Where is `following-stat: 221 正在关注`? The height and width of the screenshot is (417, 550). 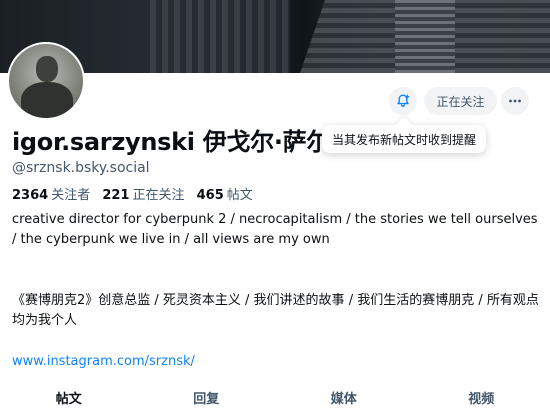 following-stat: 221 正在关注 is located at coordinates (143, 195).